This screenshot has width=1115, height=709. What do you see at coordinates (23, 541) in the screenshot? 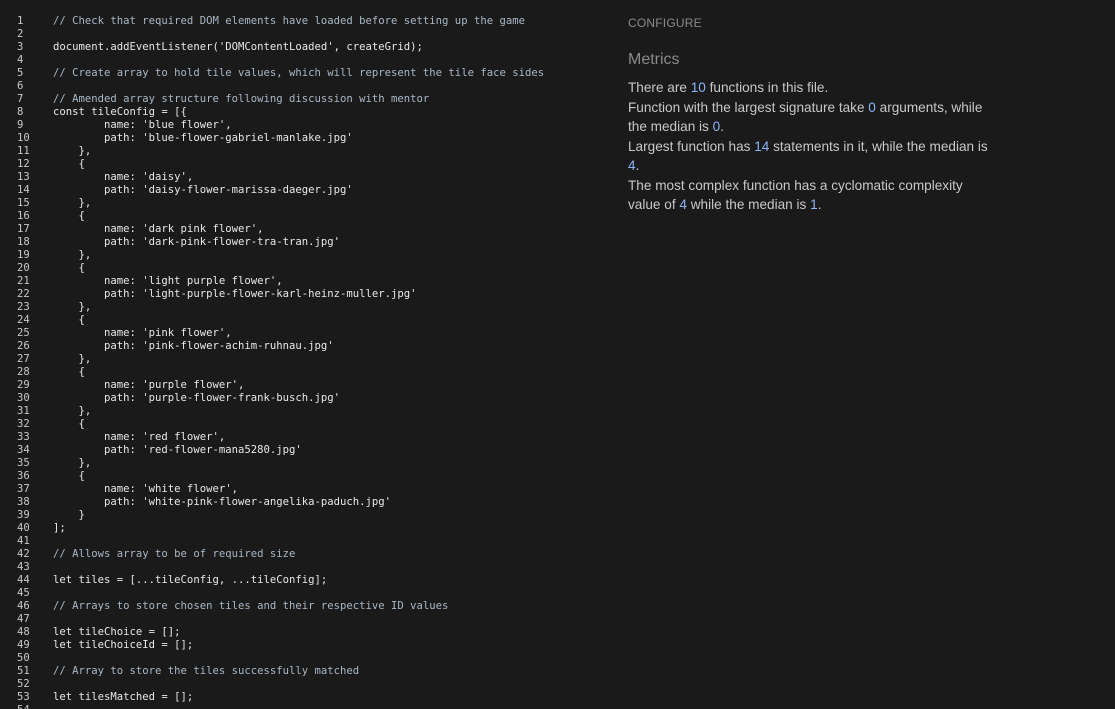
I see `line-number: 41` at bounding box center [23, 541].